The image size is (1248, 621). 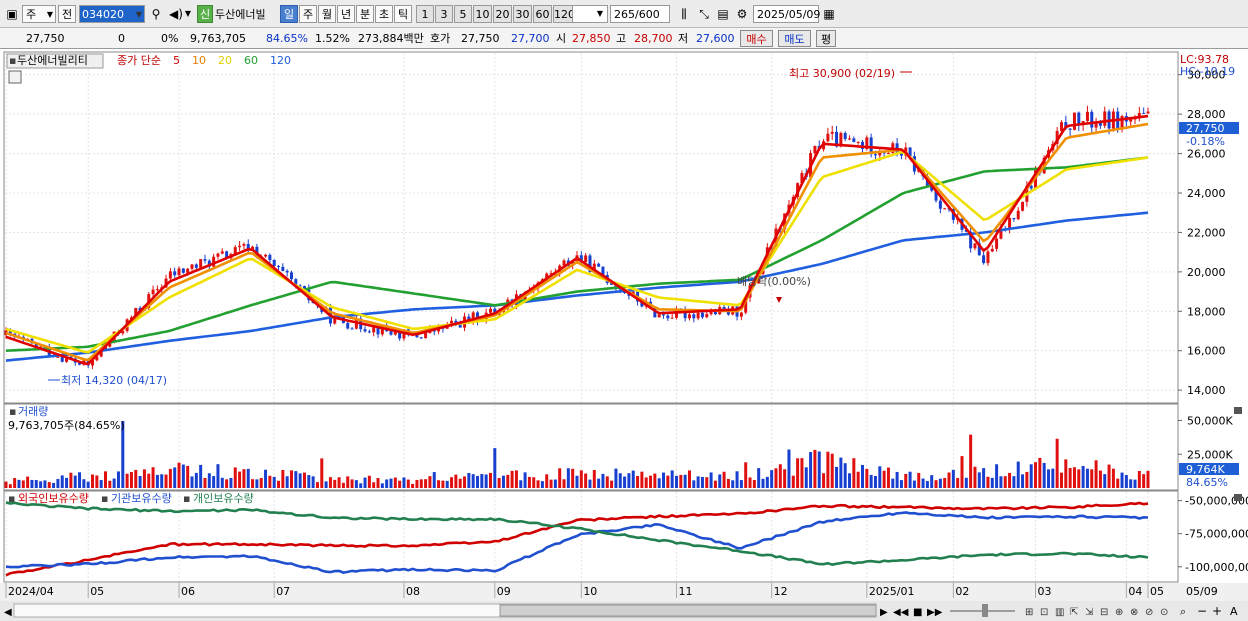 I want to click on tool-icon: ⊙, so click(x=1164, y=612).